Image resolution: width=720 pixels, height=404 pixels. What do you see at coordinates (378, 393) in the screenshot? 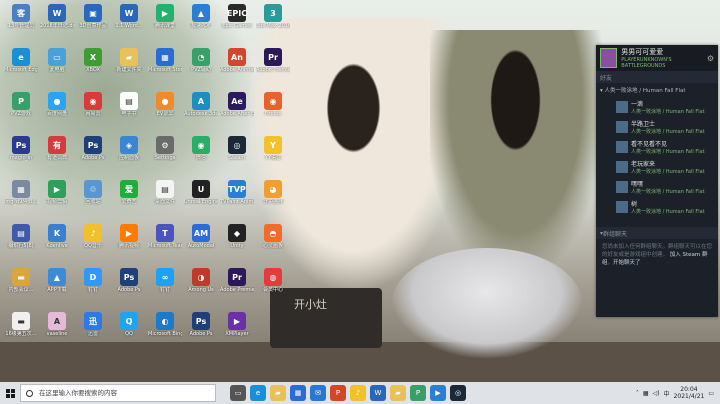
I see `taskbar-app-word: W` at bounding box center [378, 393].